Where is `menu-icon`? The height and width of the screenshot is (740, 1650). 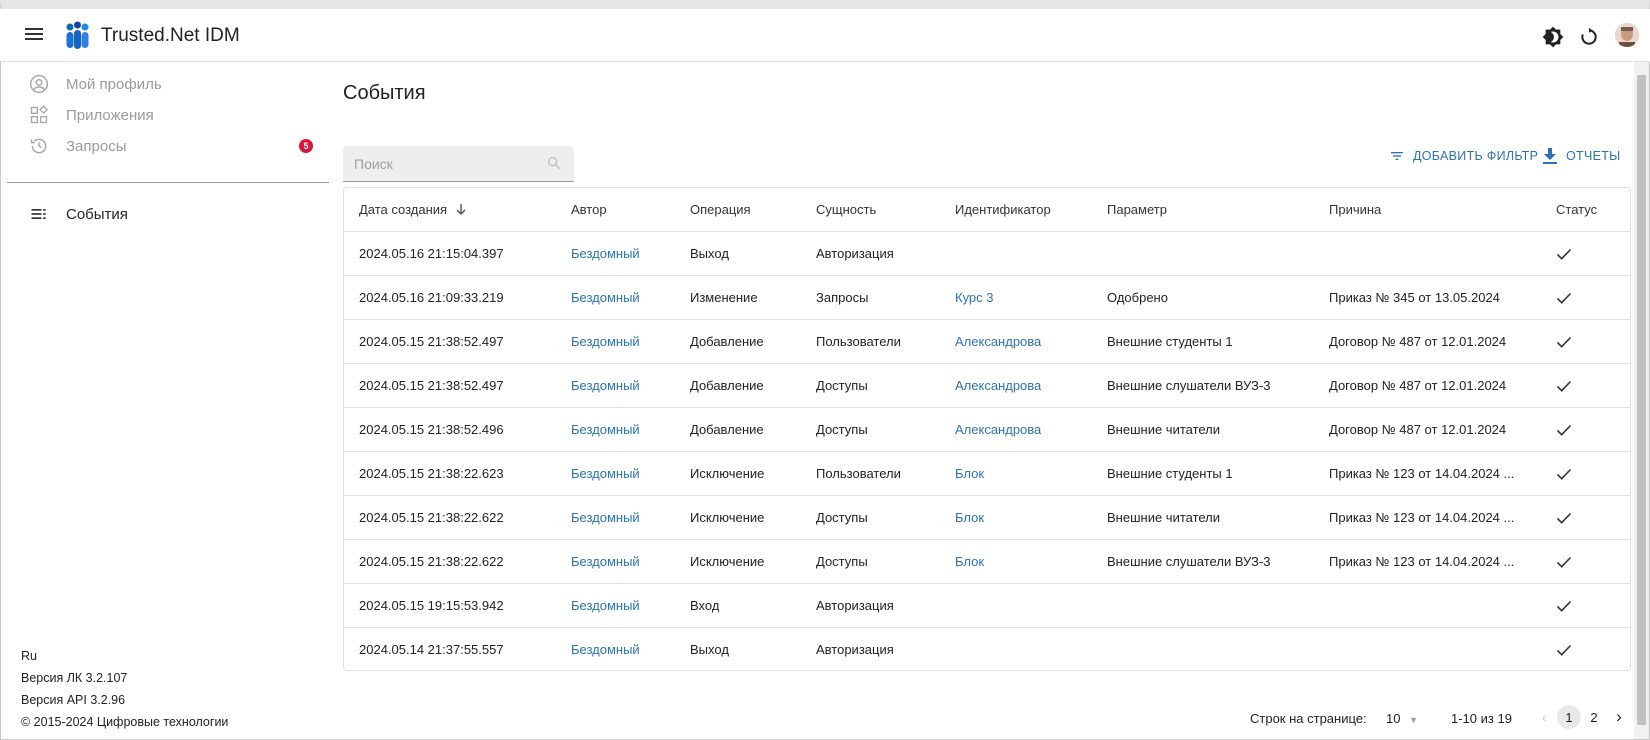
menu-icon is located at coordinates (36, 36).